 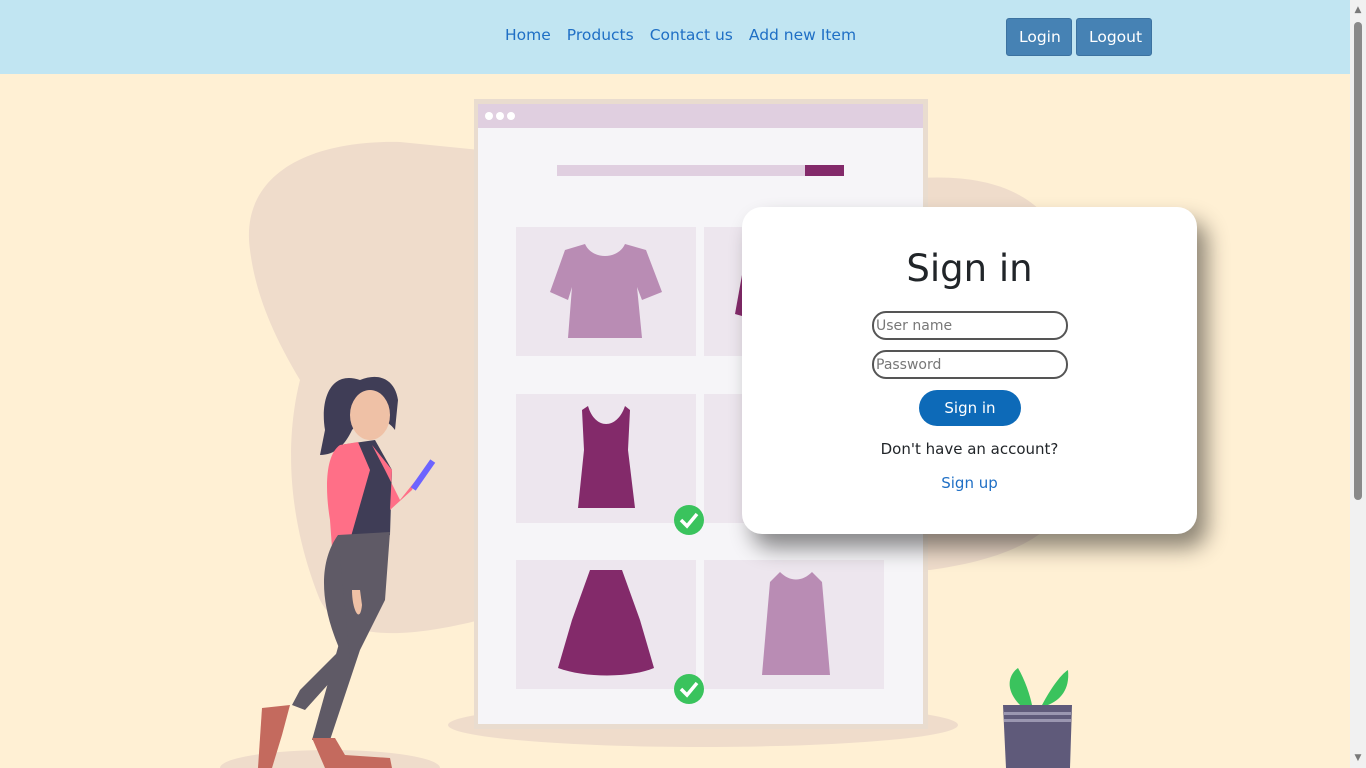 I want to click on password-input, so click(x=970, y=364).